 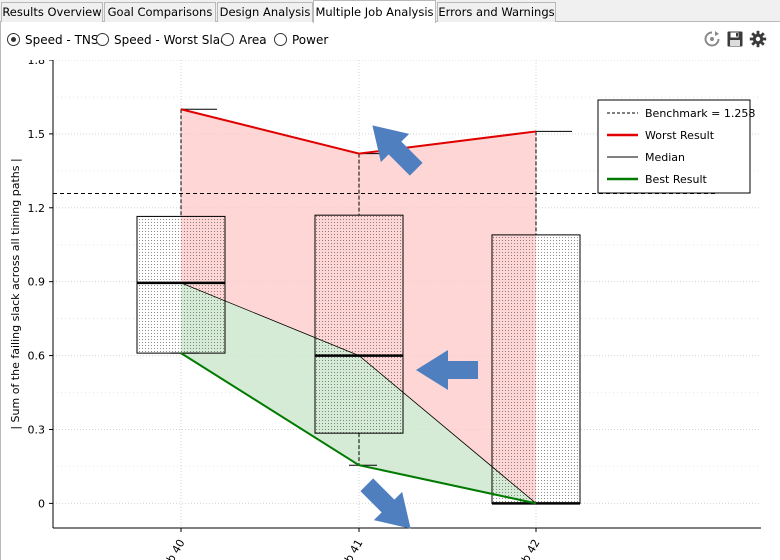 What do you see at coordinates (160, 12) in the screenshot?
I see `tab-goal-comparisons: Goal Comparisons` at bounding box center [160, 12].